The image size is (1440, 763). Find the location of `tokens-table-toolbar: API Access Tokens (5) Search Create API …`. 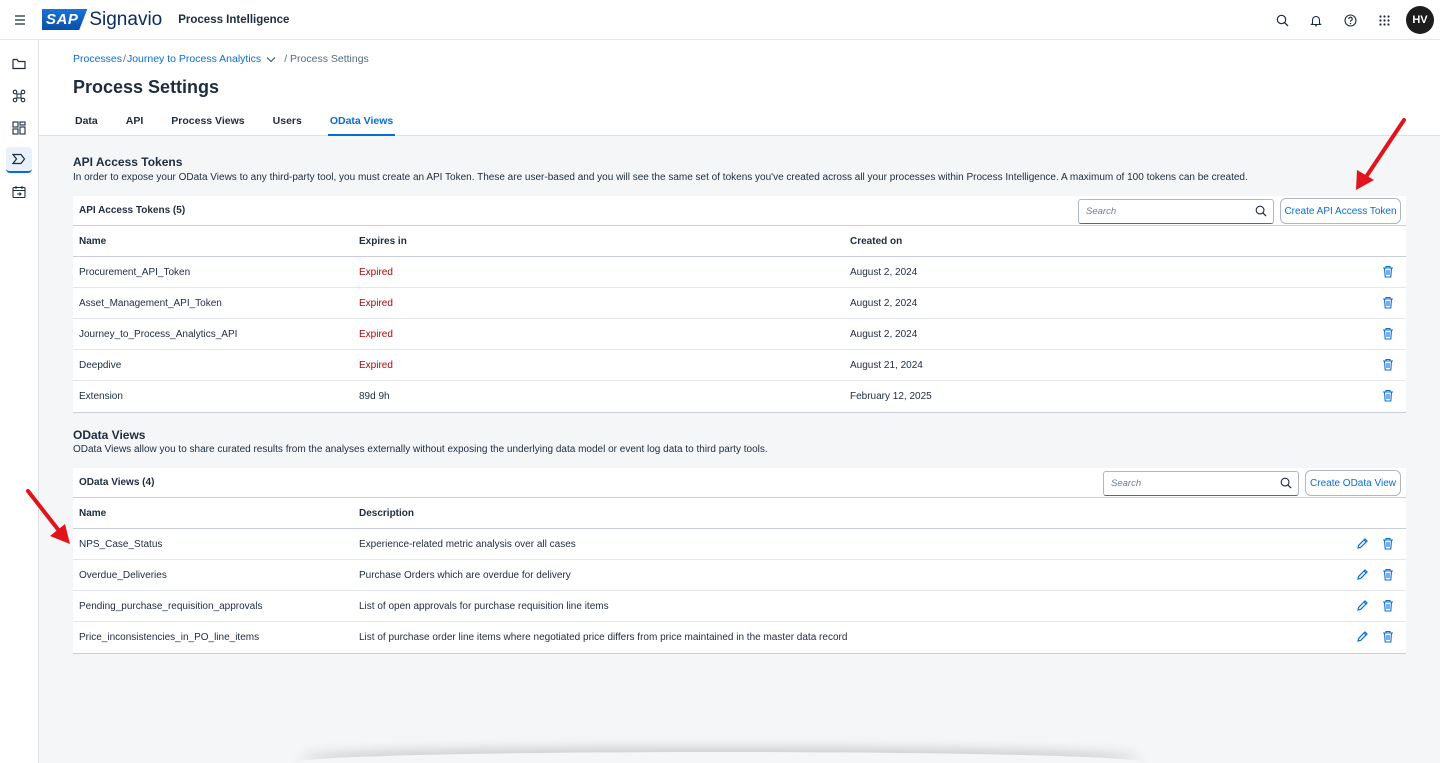

tokens-table-toolbar: API Access Tokens (5) Search Create API … is located at coordinates (739, 211).